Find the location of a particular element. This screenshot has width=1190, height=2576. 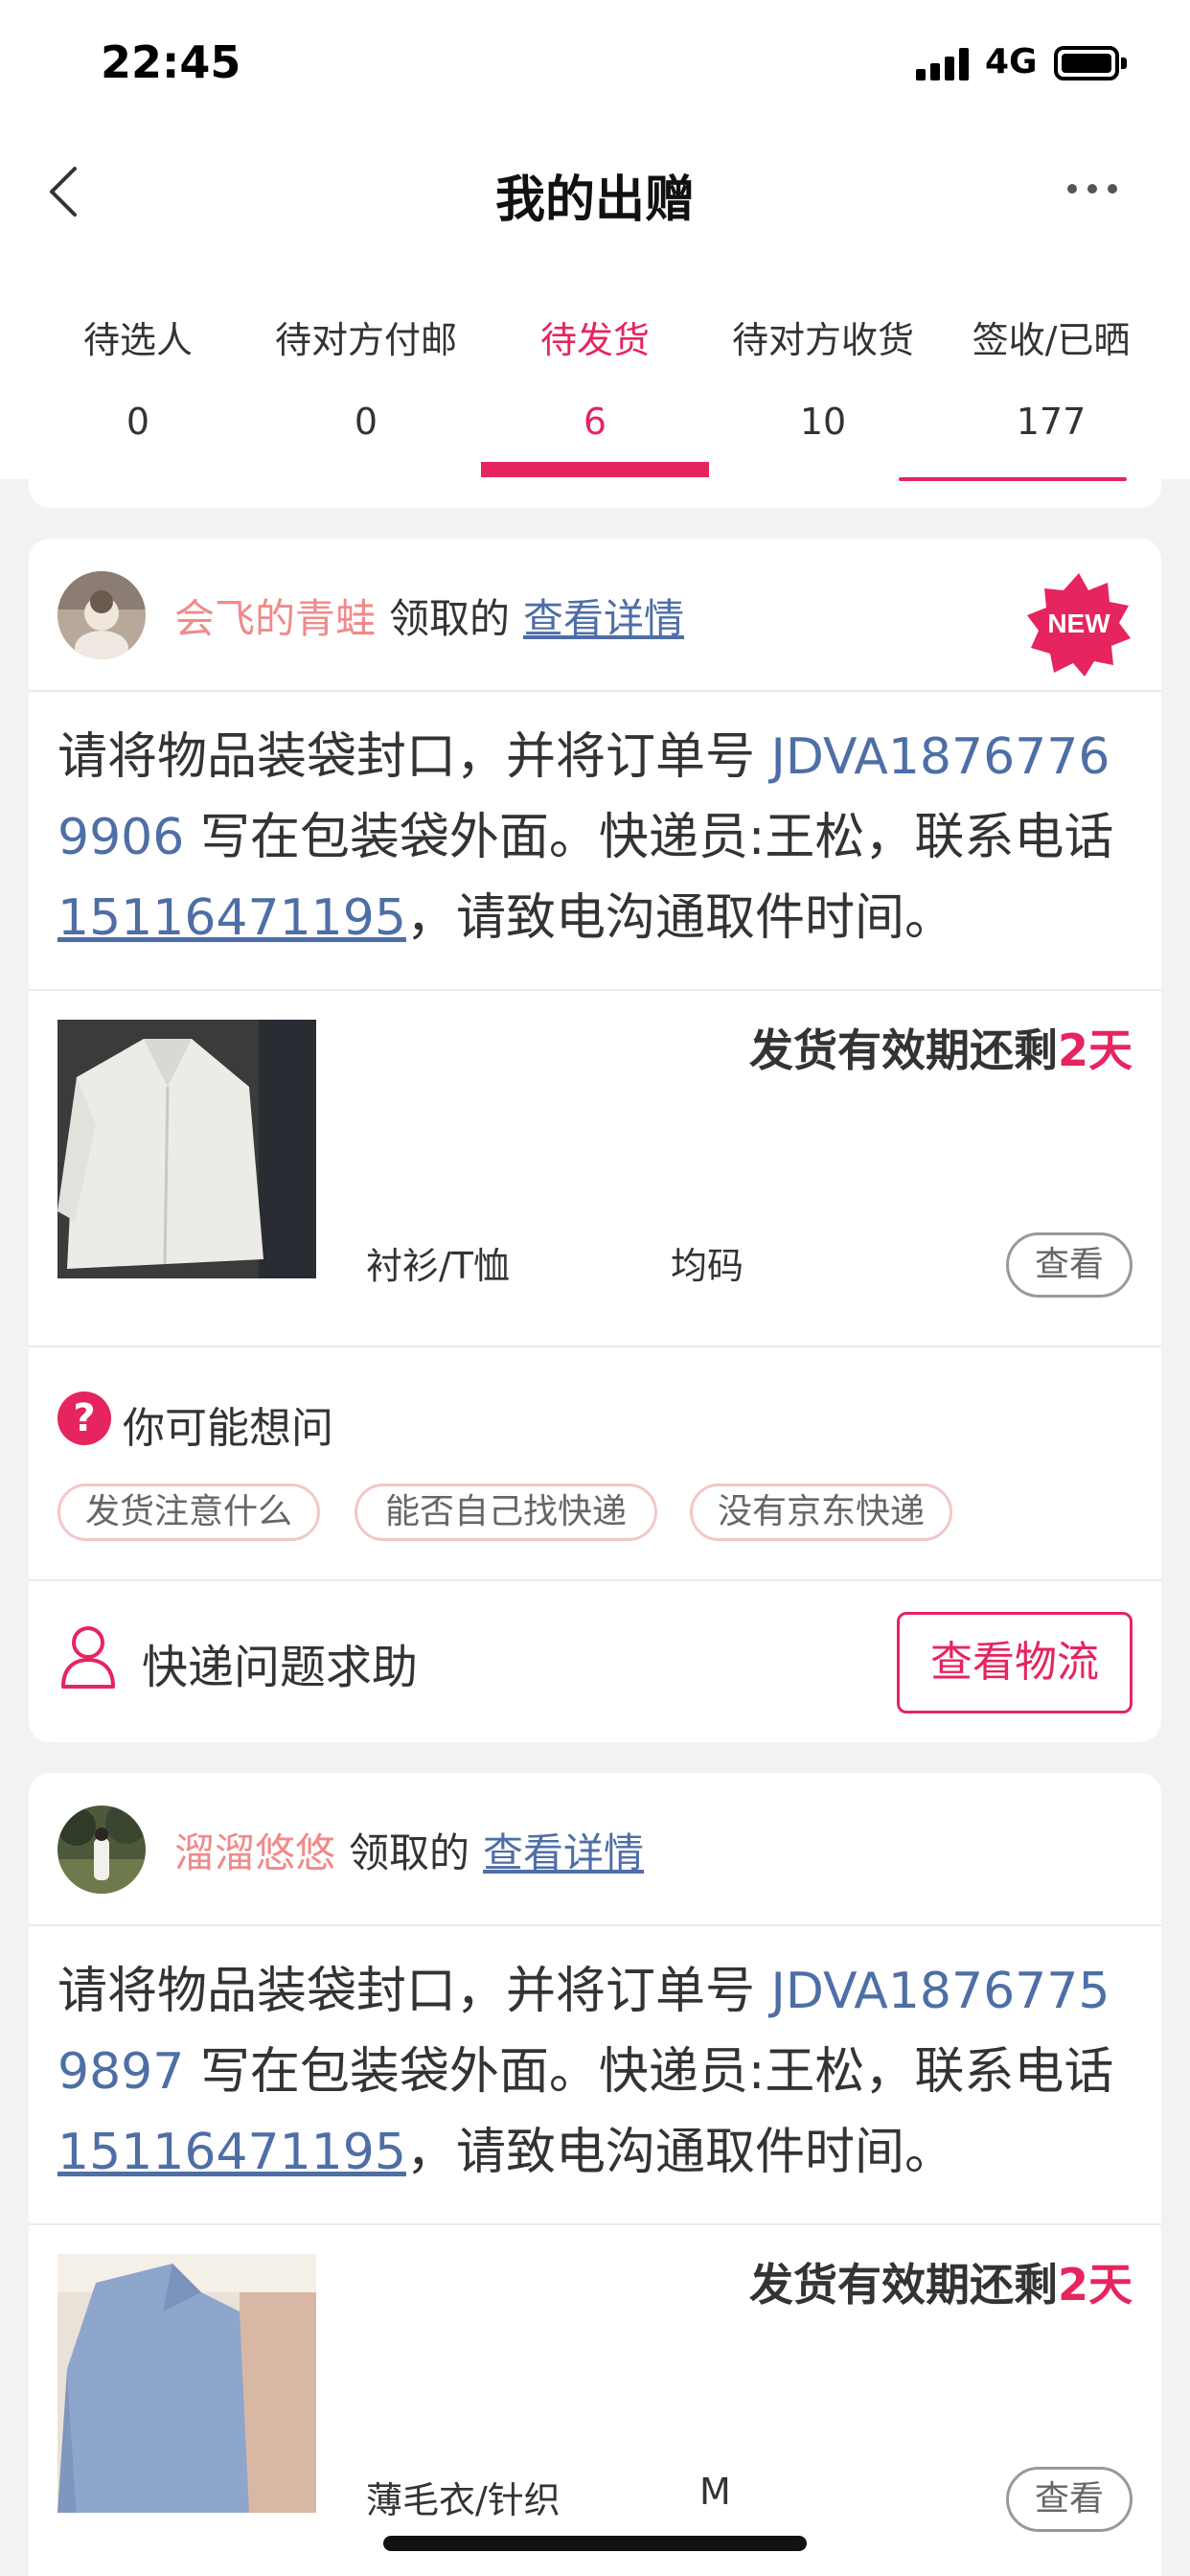

status-bar: 22:45 4G is located at coordinates (595, 67).